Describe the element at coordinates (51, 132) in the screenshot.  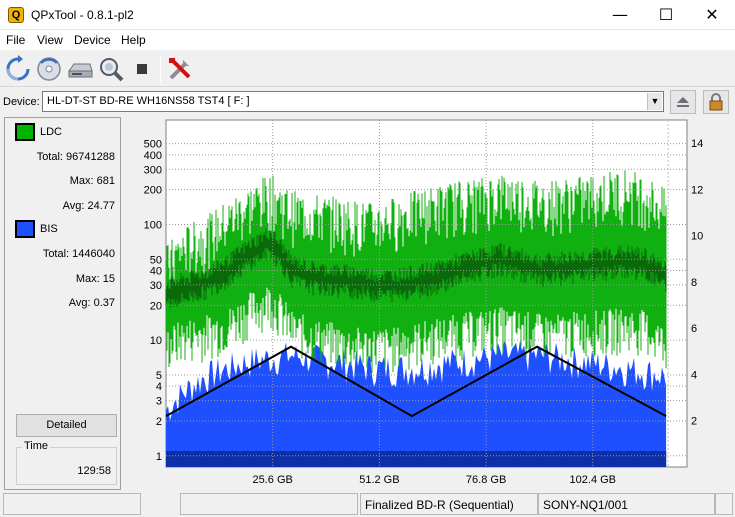
I see `ldc-legend-label: LDC` at that location.